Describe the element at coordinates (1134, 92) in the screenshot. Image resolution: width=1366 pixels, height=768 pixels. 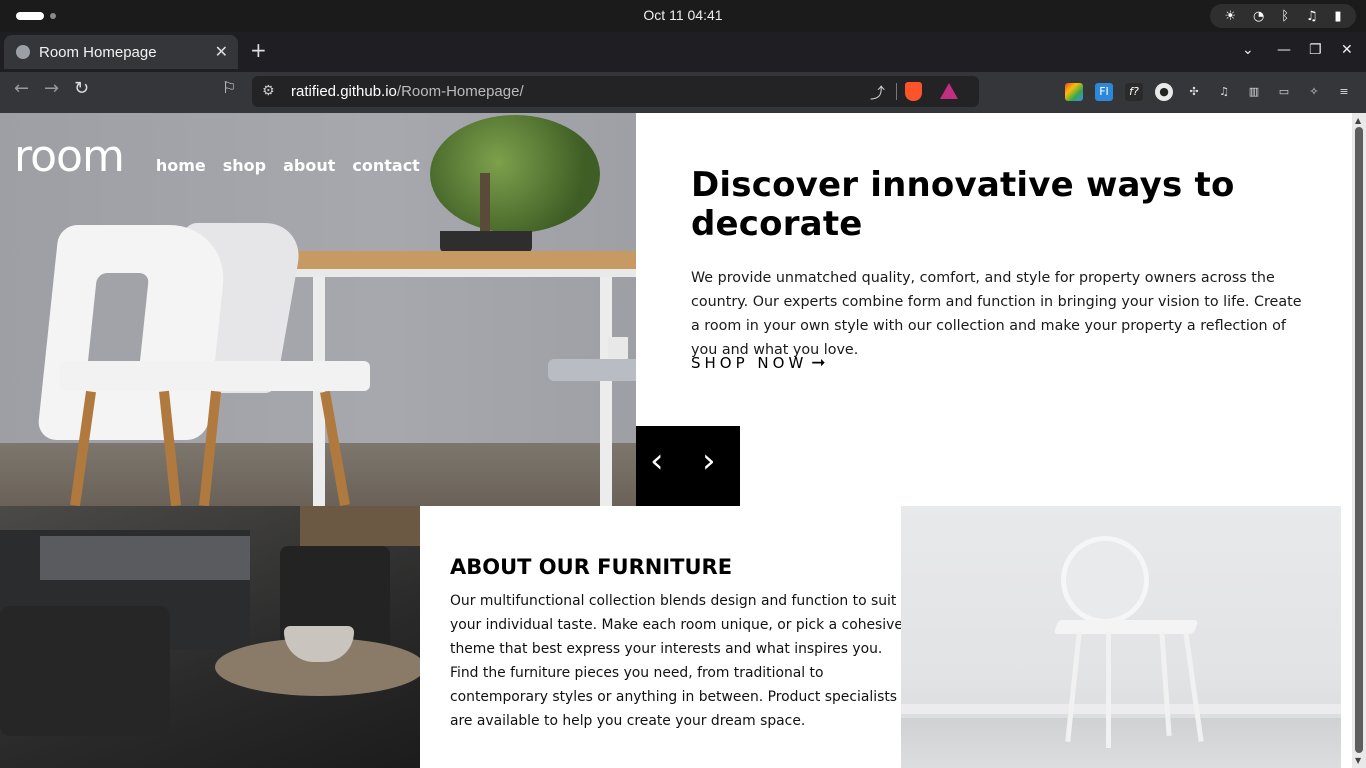
I see `formula-extension-icon: f?` at that location.